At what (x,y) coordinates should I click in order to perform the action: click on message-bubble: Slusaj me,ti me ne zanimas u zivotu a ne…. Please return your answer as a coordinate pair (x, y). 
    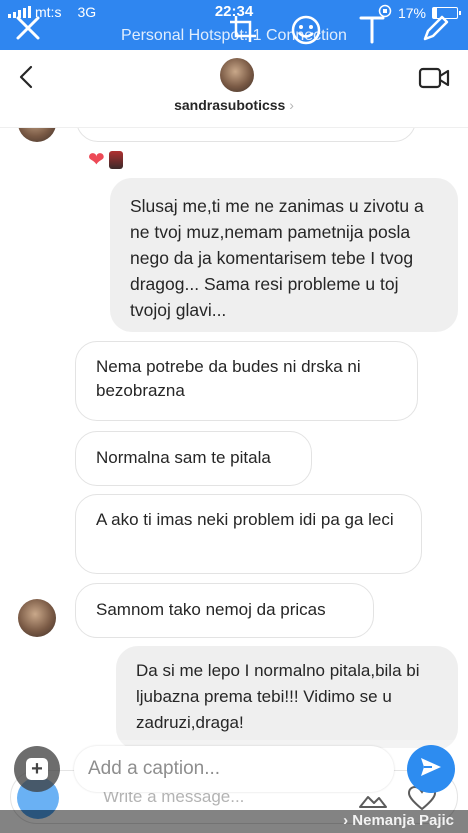
    Looking at the image, I should click on (284, 255).